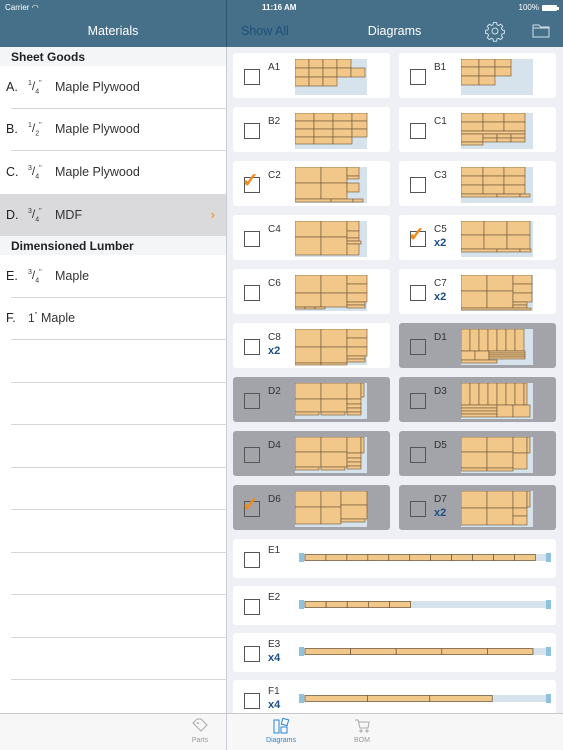 This screenshot has height=750, width=563. I want to click on diagram-card-d1: D1, so click(477, 345).